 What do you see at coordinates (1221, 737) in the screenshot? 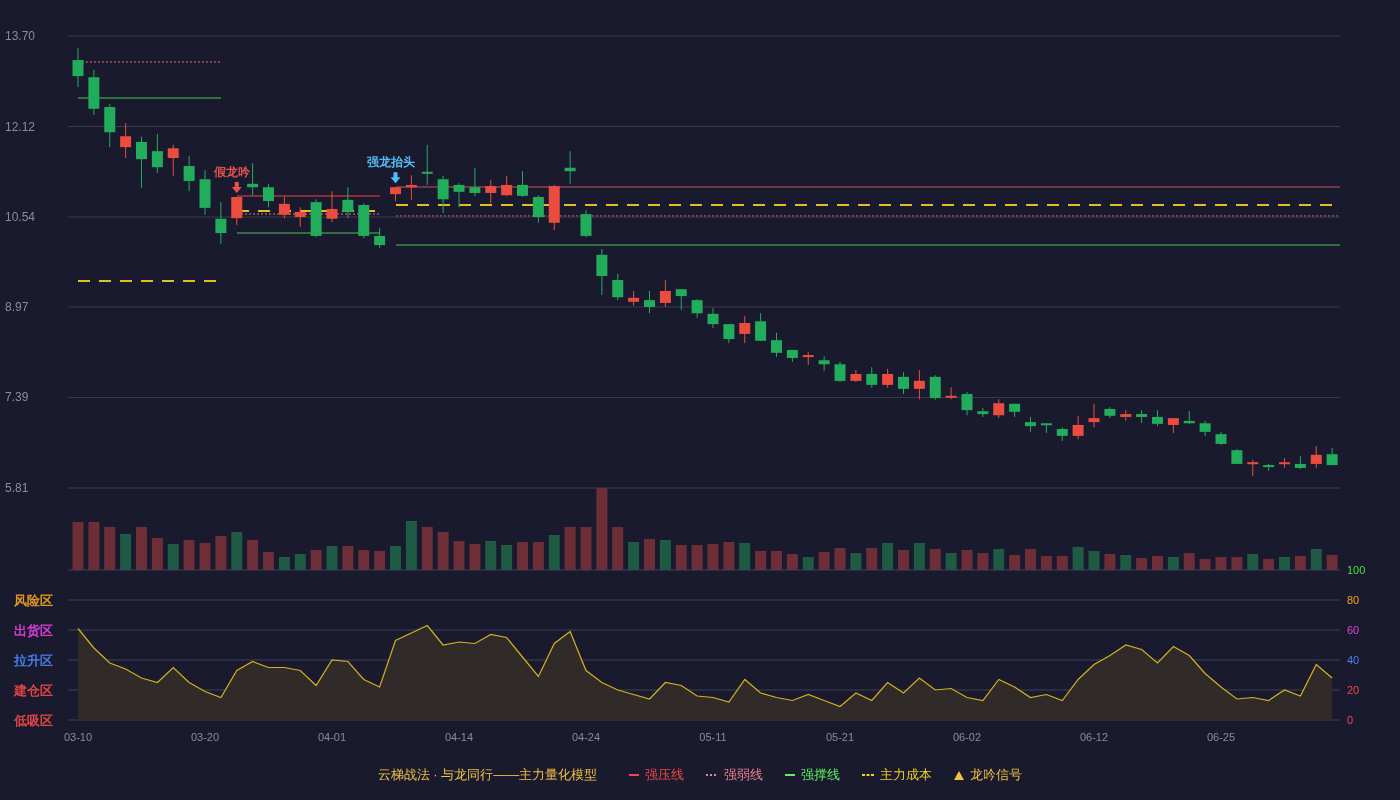
I see `axis-label: 06-25` at bounding box center [1221, 737].